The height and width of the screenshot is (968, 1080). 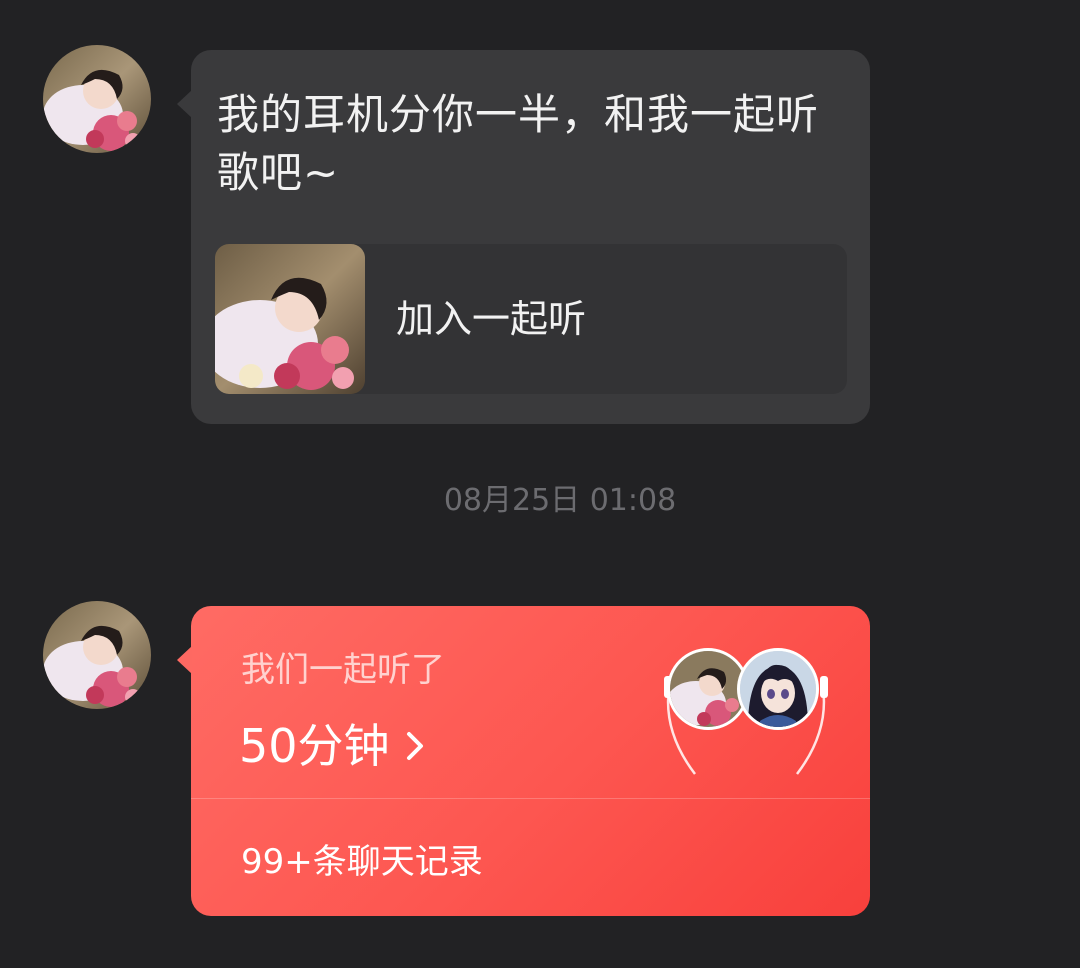 What do you see at coordinates (560, 500) in the screenshot?
I see `message-timestamp: 08月25日 01:08` at bounding box center [560, 500].